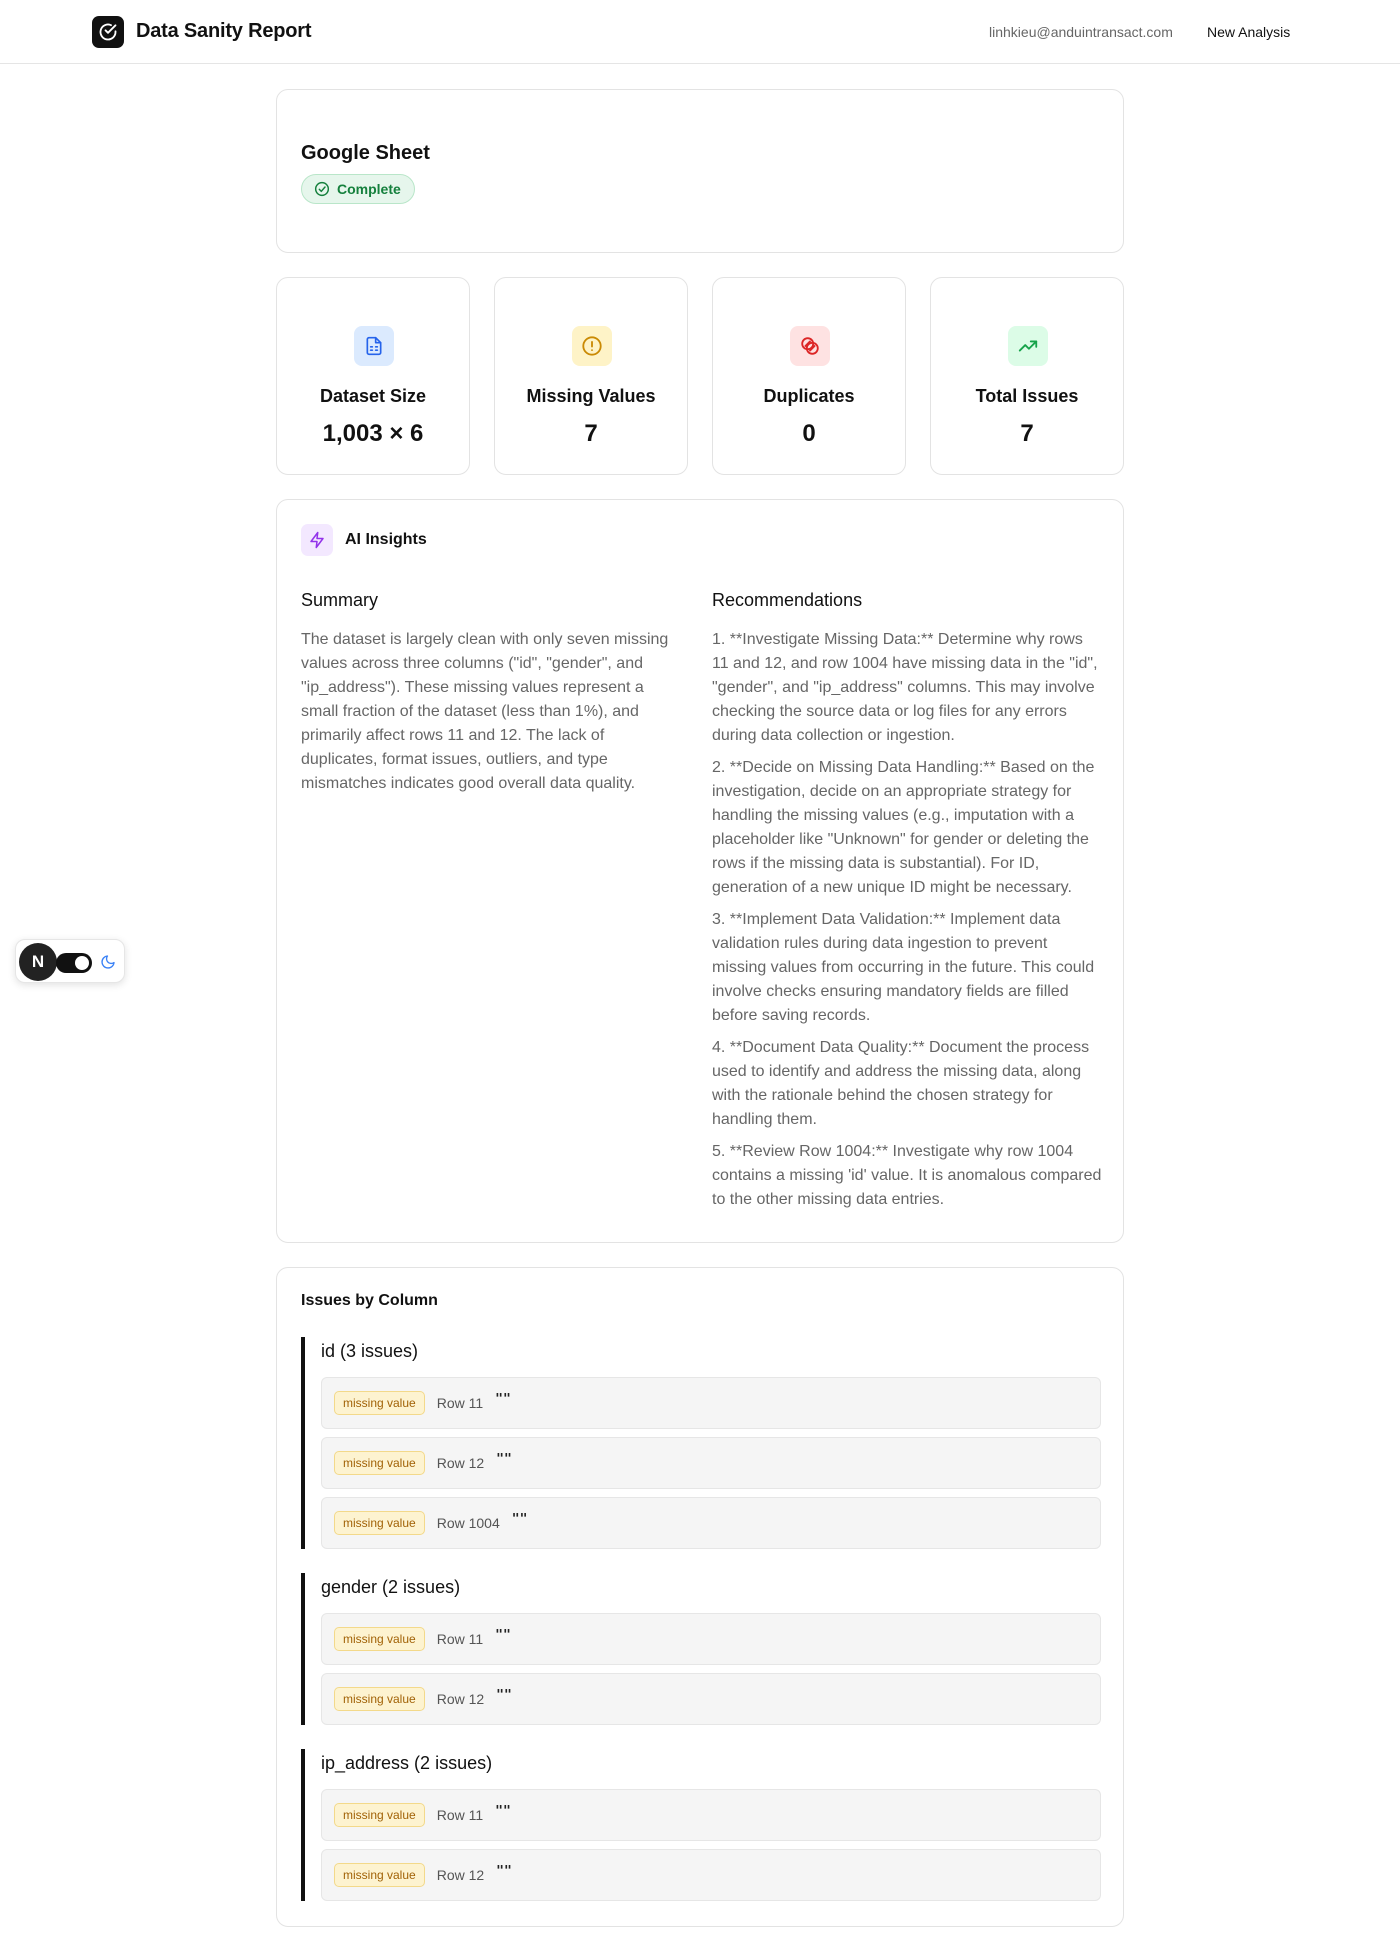 This screenshot has height=1951, width=1400. What do you see at coordinates (1081, 32) in the screenshot?
I see `user-email: linhkieu@anduintransact.com` at bounding box center [1081, 32].